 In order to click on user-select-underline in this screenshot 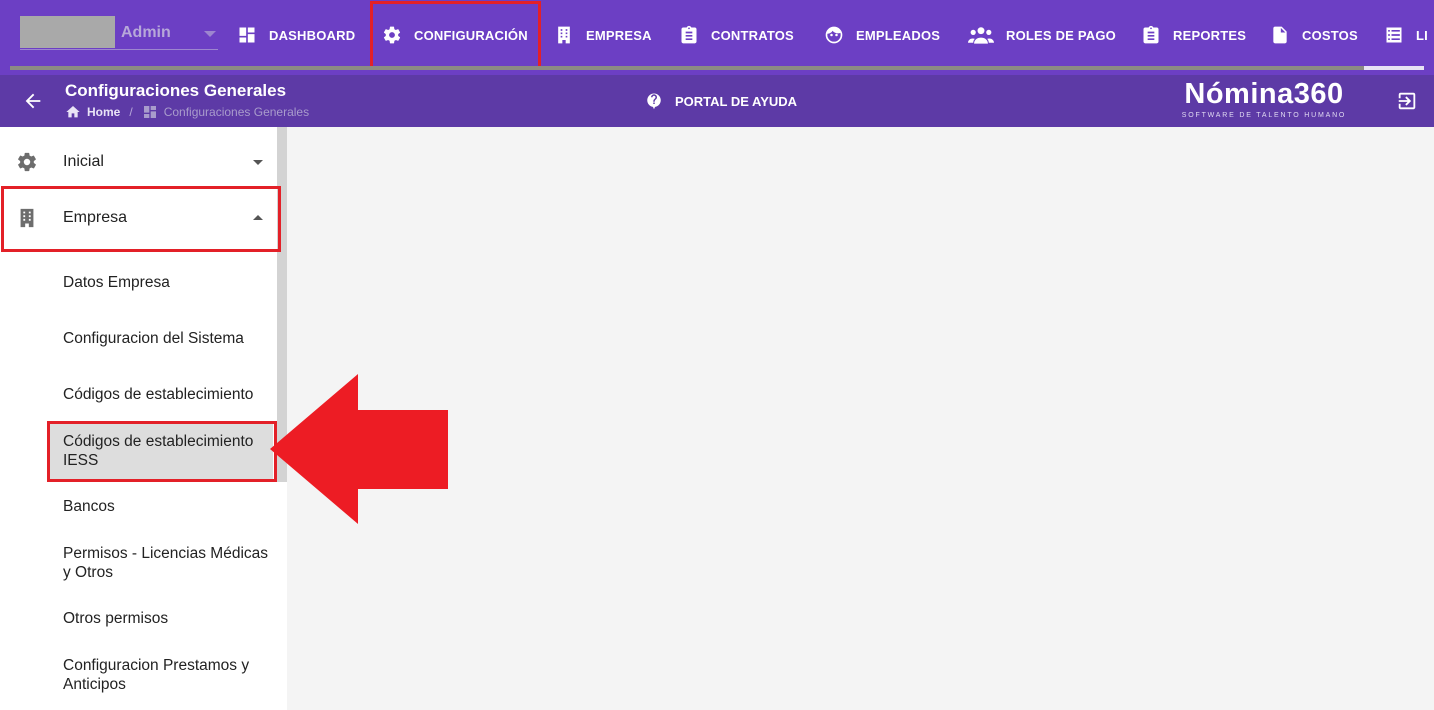, I will do `click(119, 49)`.